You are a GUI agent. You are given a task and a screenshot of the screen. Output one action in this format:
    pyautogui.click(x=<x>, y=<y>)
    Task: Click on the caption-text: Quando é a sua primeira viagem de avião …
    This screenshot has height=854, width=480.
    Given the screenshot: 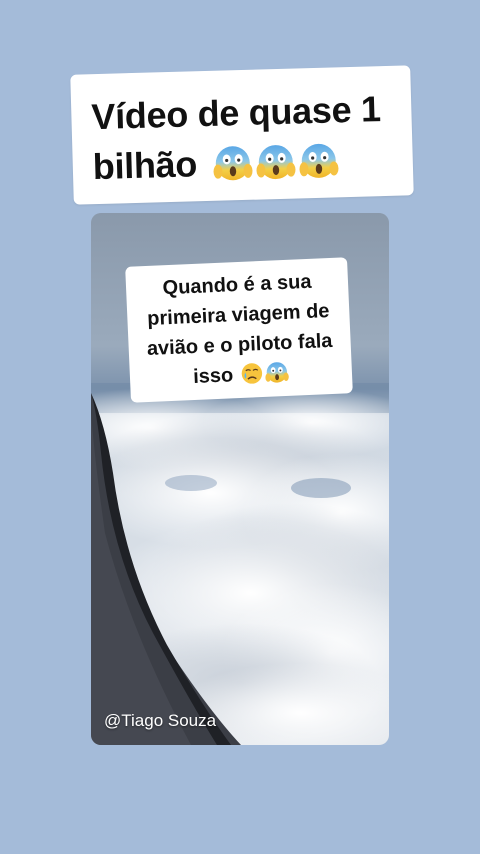 What is the action you would take?
    pyautogui.click(x=238, y=329)
    